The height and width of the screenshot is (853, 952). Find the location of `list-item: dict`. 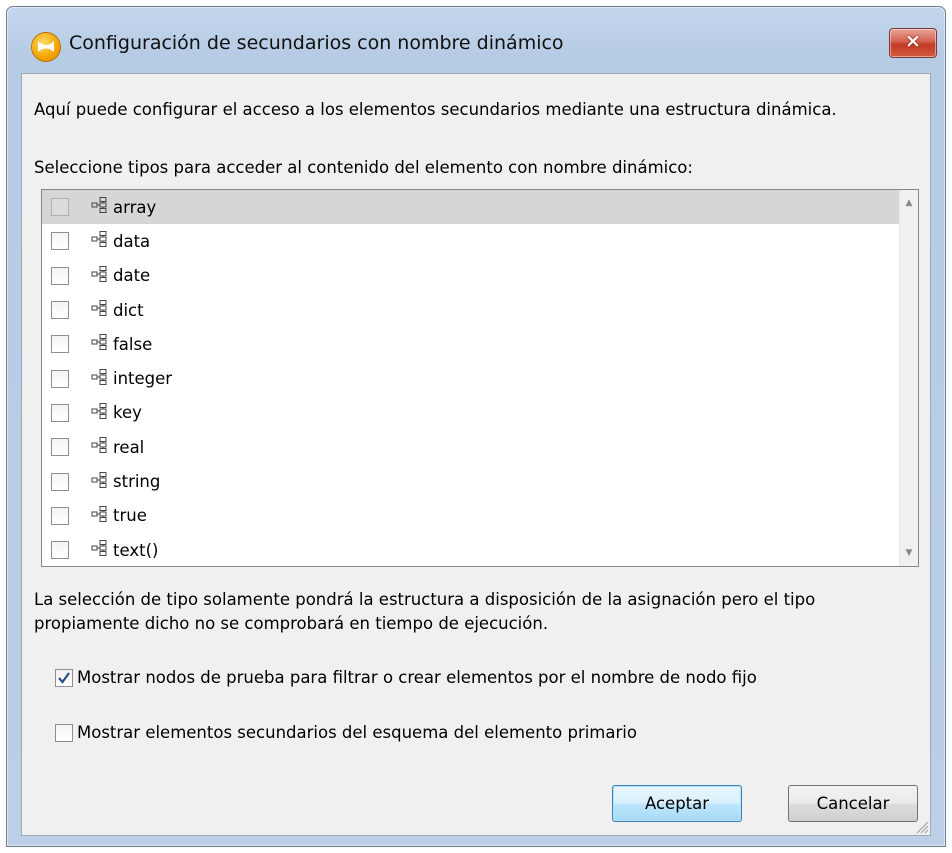

list-item: dict is located at coordinates (471, 310).